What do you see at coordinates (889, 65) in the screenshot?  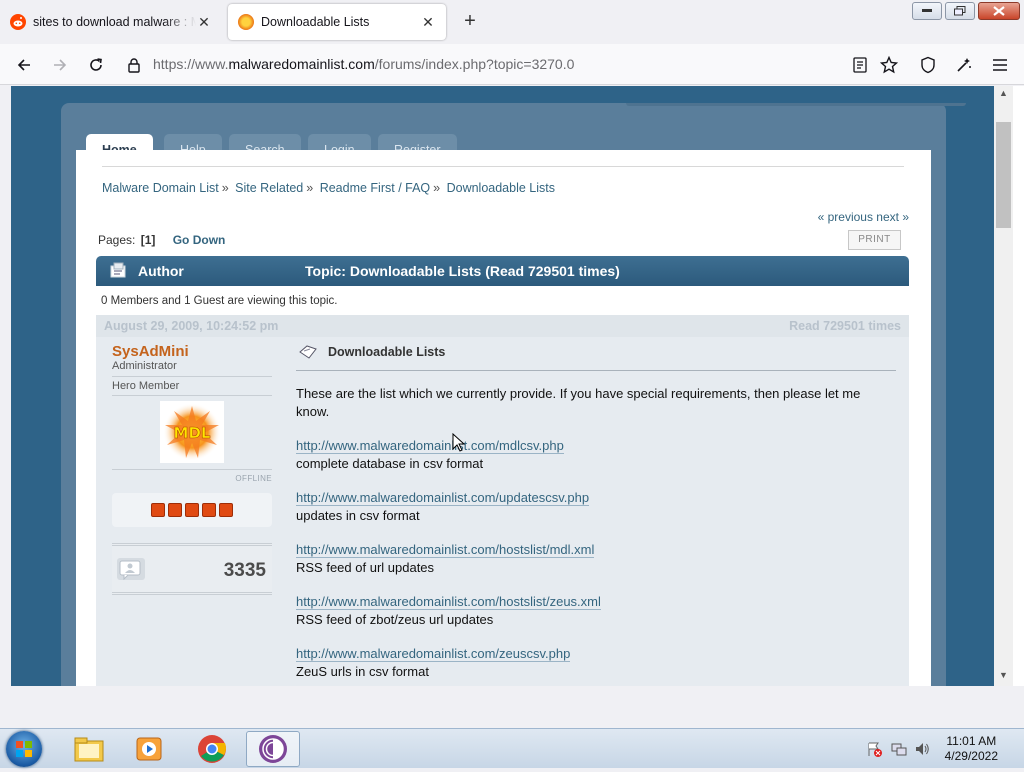 I see `bookmark-star-icon` at bounding box center [889, 65].